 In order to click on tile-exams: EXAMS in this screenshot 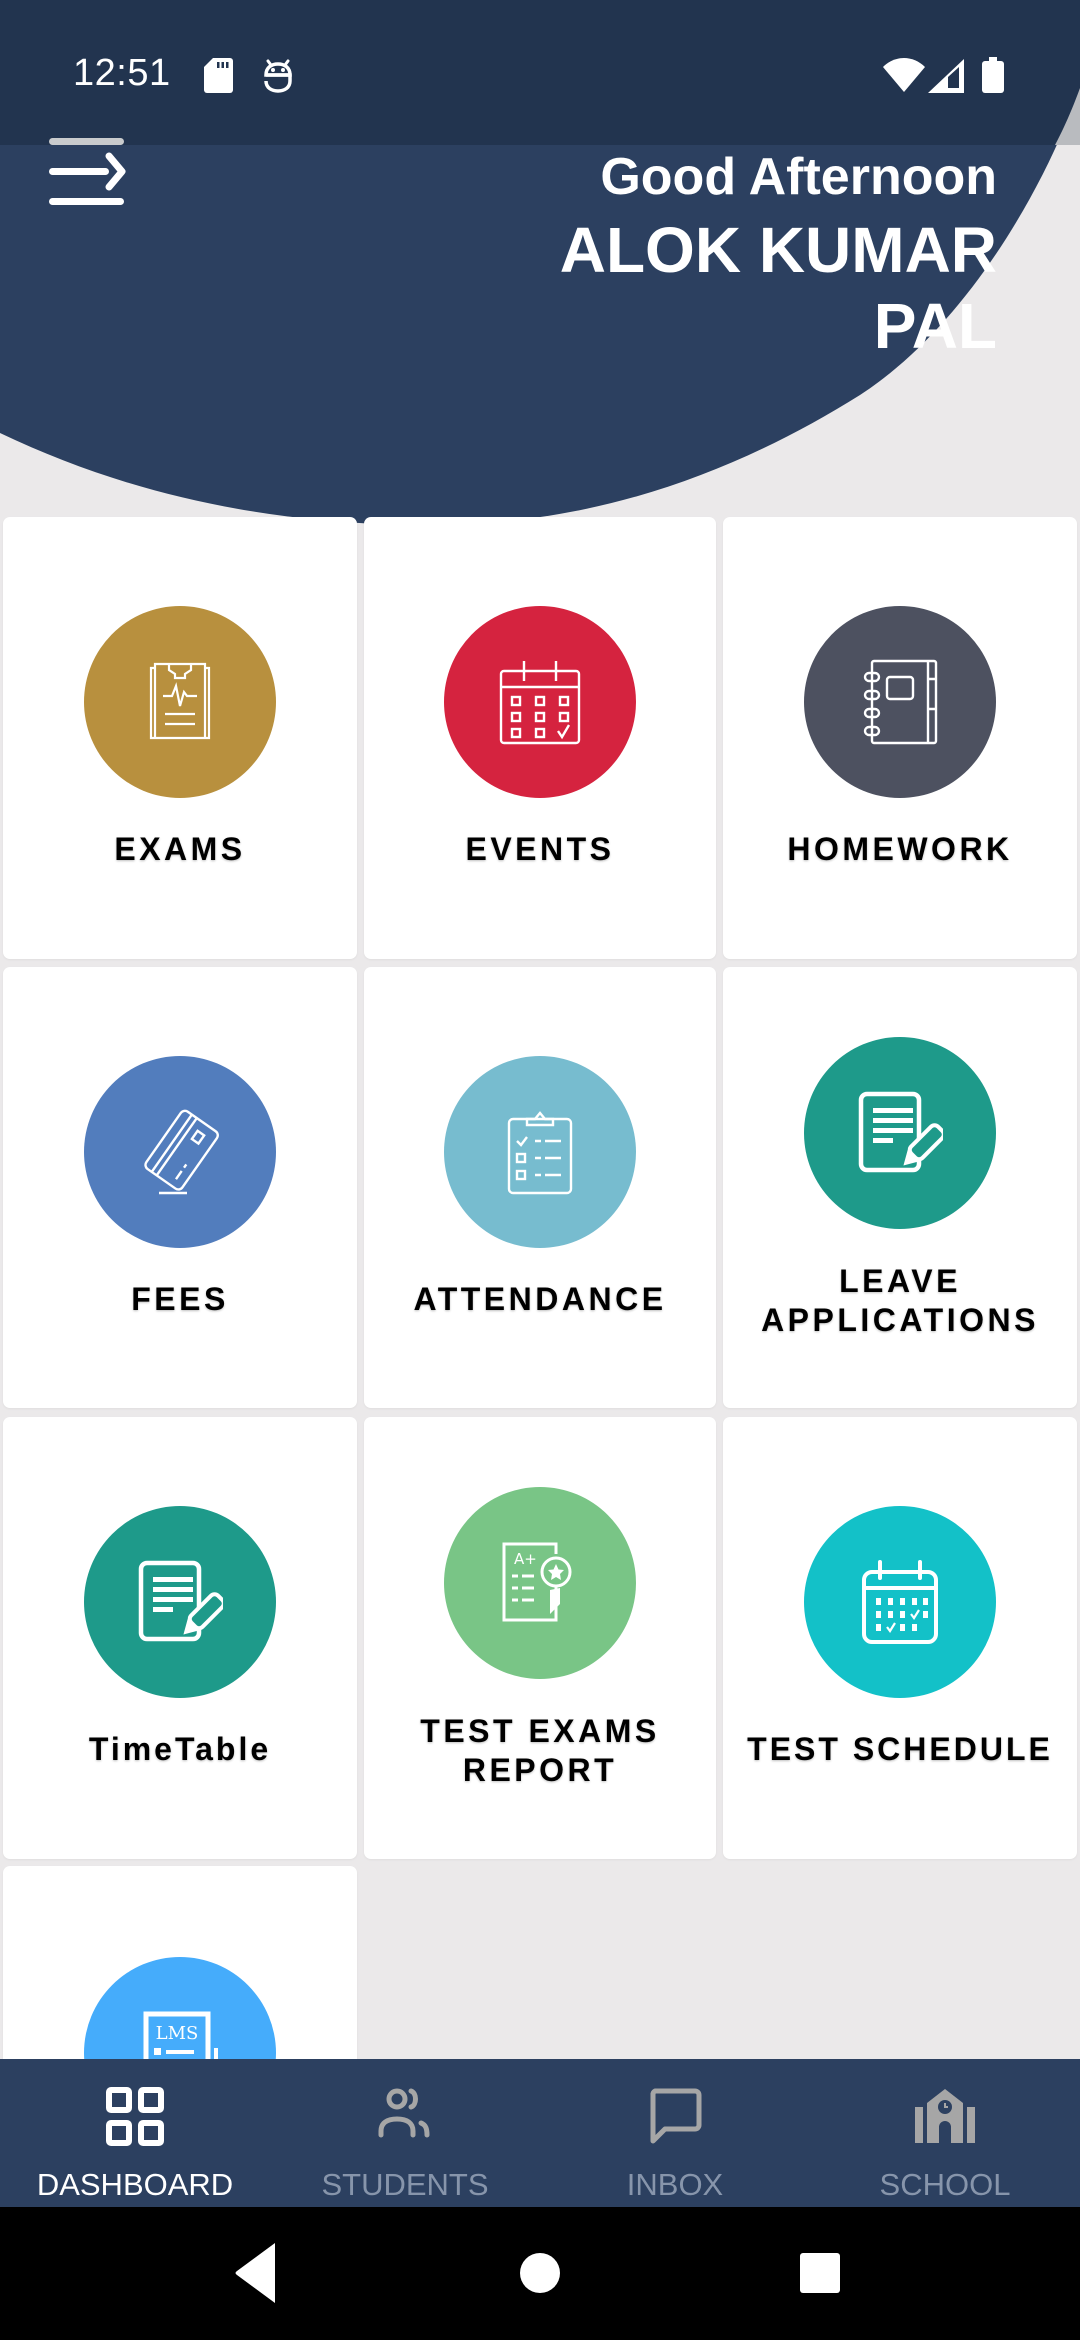, I will do `click(180, 738)`.